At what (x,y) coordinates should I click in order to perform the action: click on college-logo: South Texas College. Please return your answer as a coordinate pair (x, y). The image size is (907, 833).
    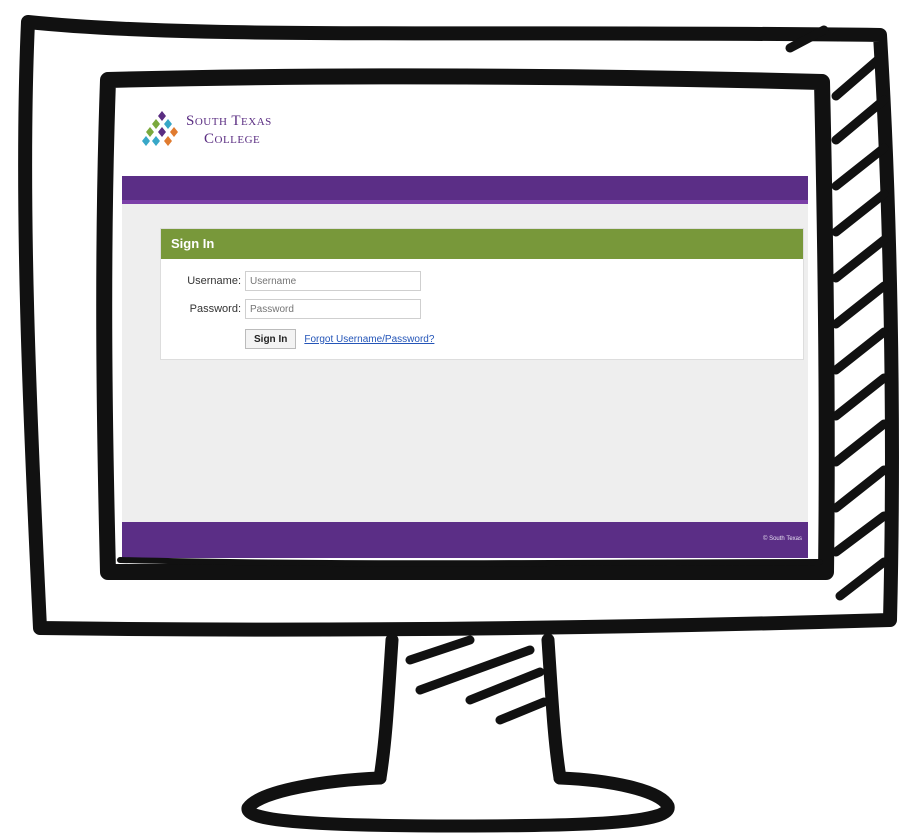
    Looking at the image, I should click on (232, 130).